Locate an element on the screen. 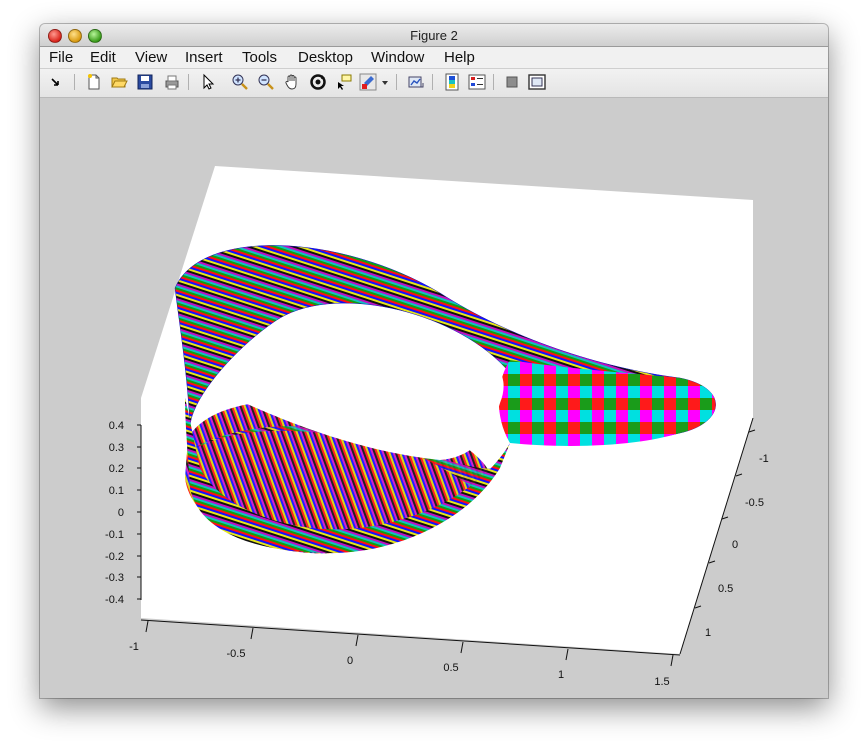  save-icon is located at coordinates (145, 82).